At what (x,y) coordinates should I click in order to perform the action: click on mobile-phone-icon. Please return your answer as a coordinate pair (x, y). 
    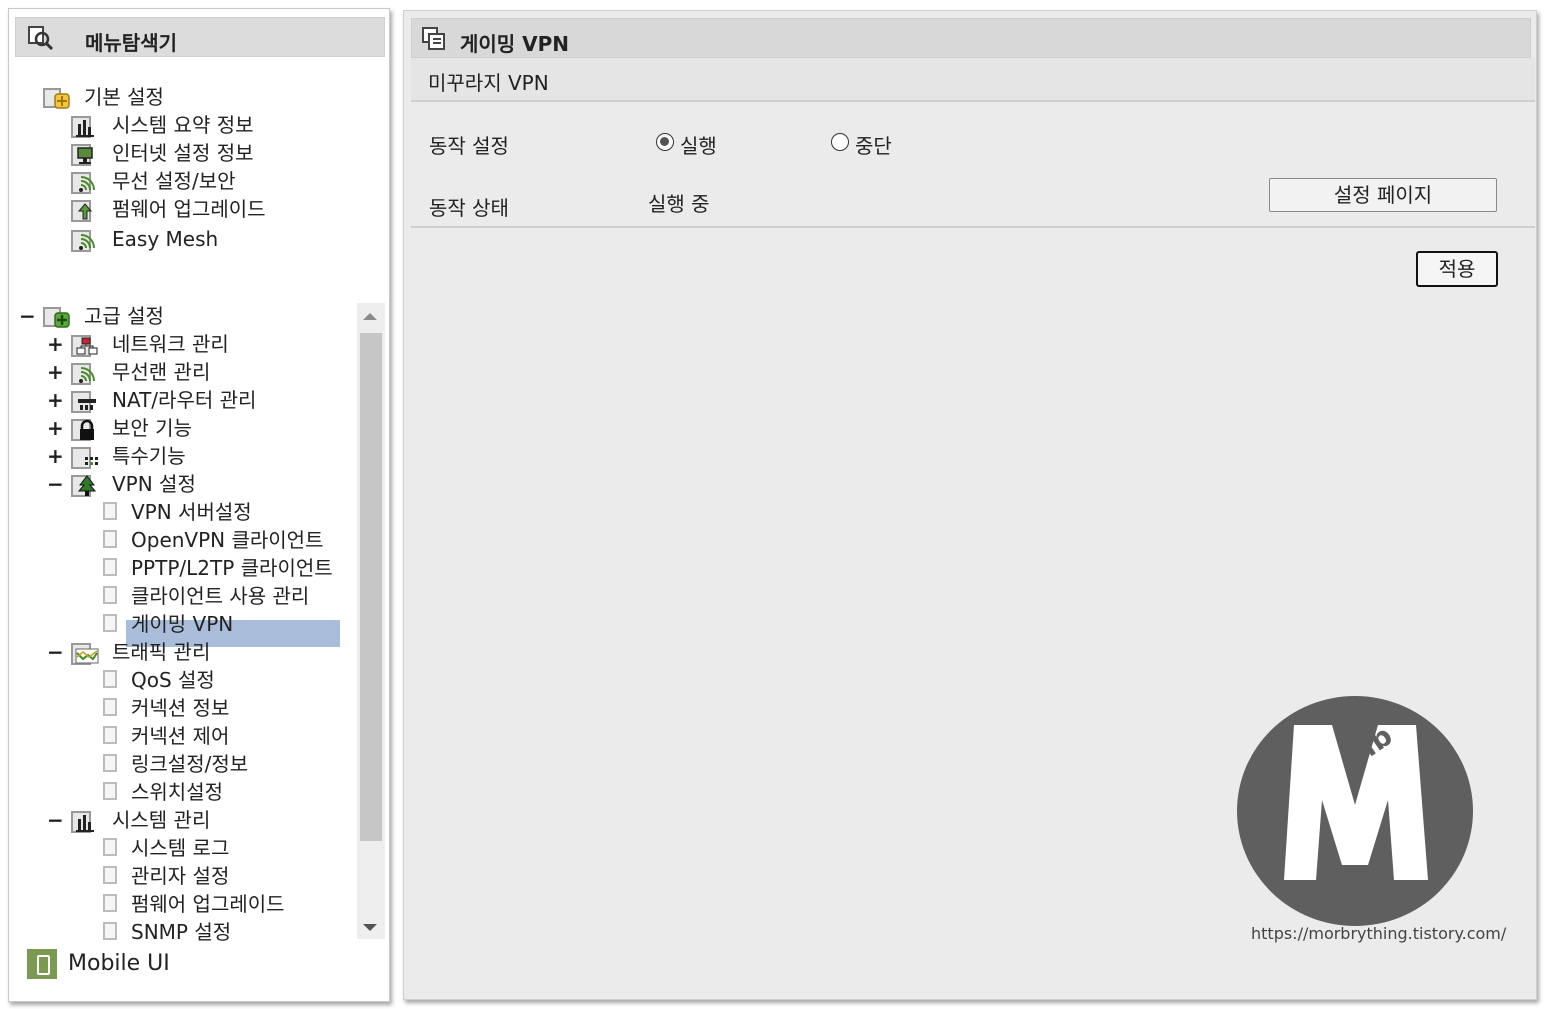
    Looking at the image, I should click on (42, 964).